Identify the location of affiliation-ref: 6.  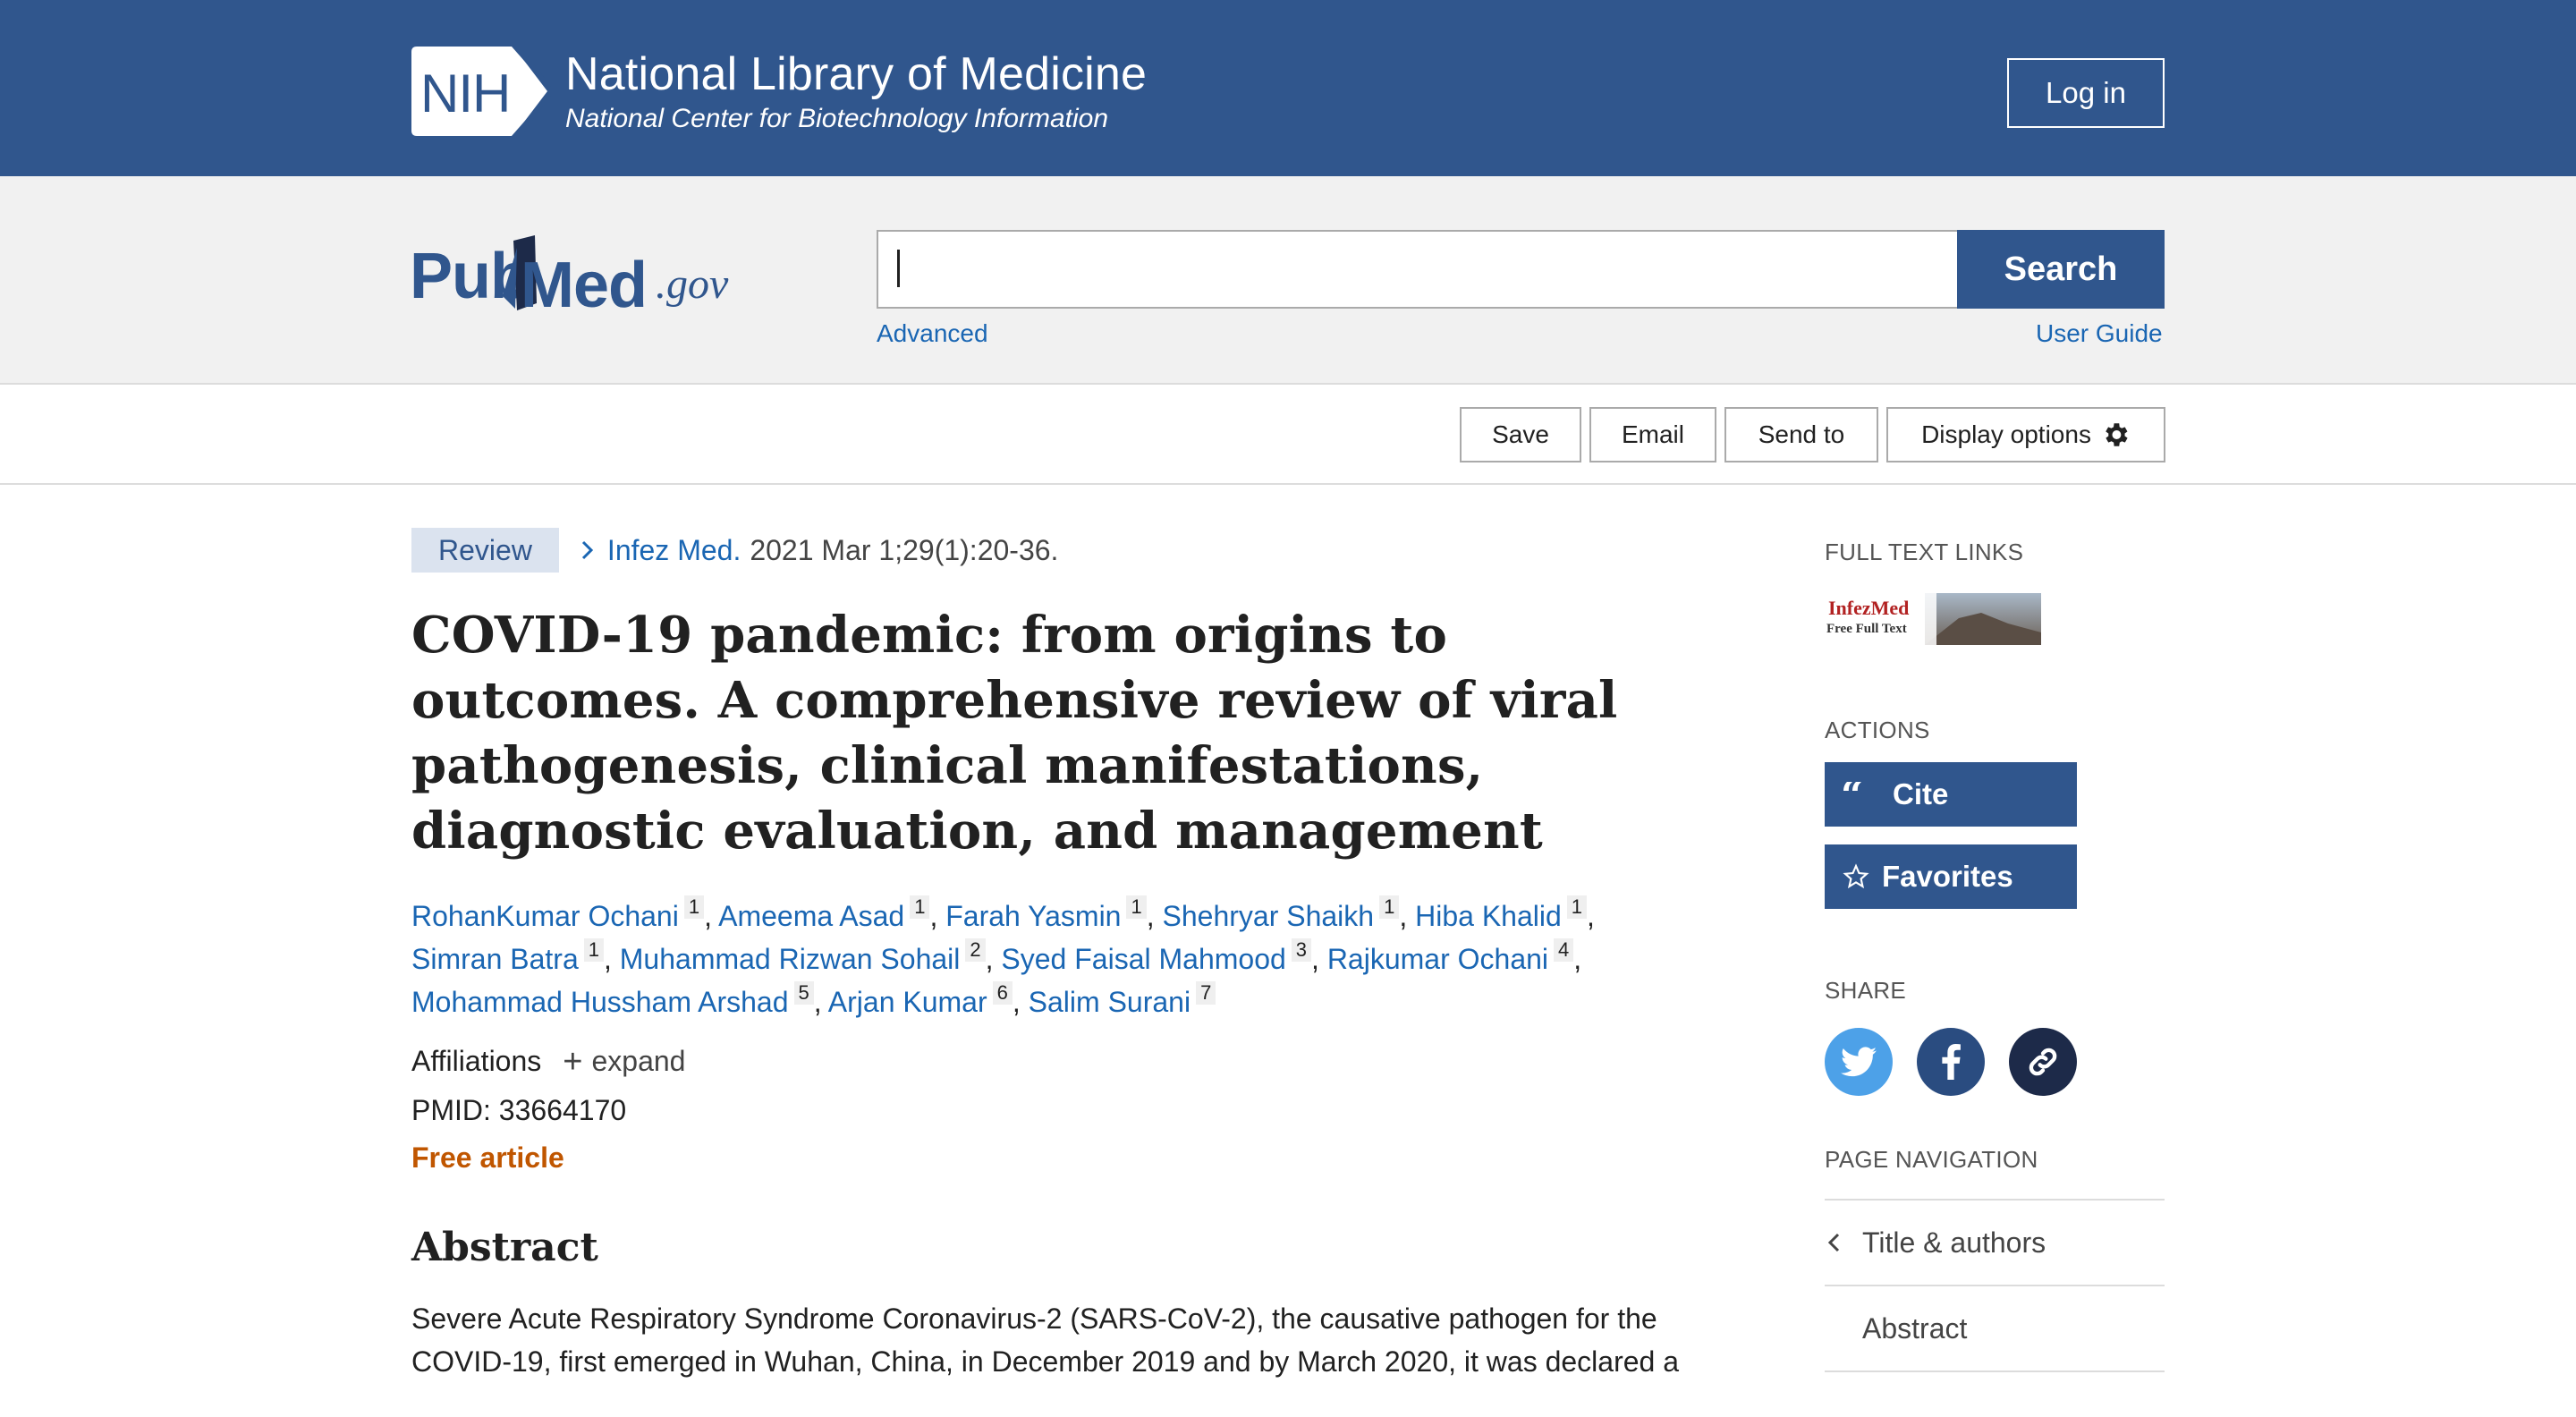
(1002, 993).